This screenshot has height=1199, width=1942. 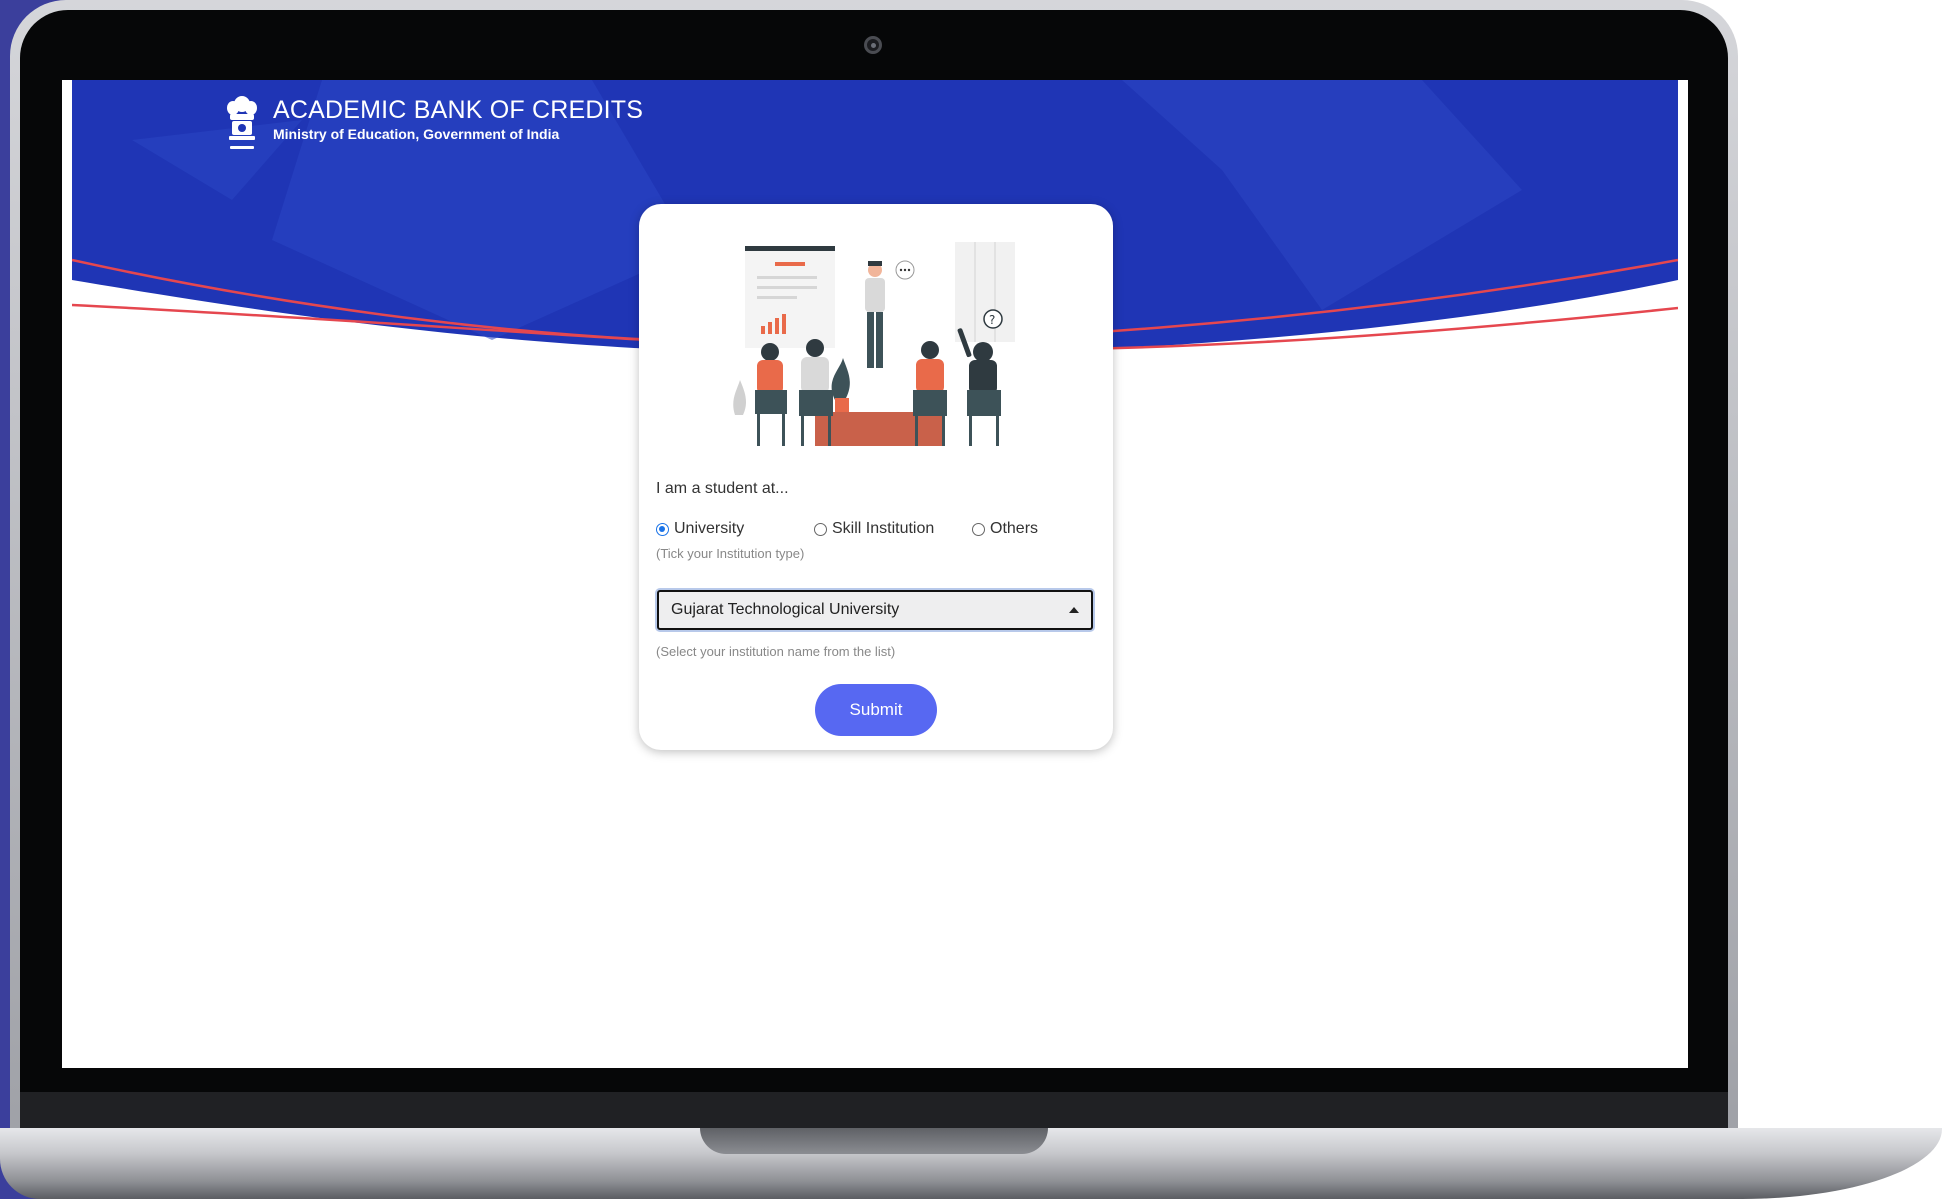 What do you see at coordinates (873, 45) in the screenshot?
I see `camera-icon` at bounding box center [873, 45].